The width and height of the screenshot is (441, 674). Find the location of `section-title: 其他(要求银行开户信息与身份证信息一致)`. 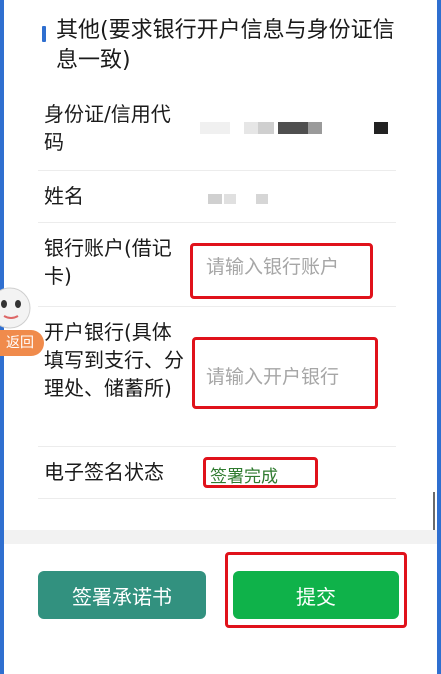

section-title: 其他(要求银行开户信息与身份证信息一致) is located at coordinates (225, 45).